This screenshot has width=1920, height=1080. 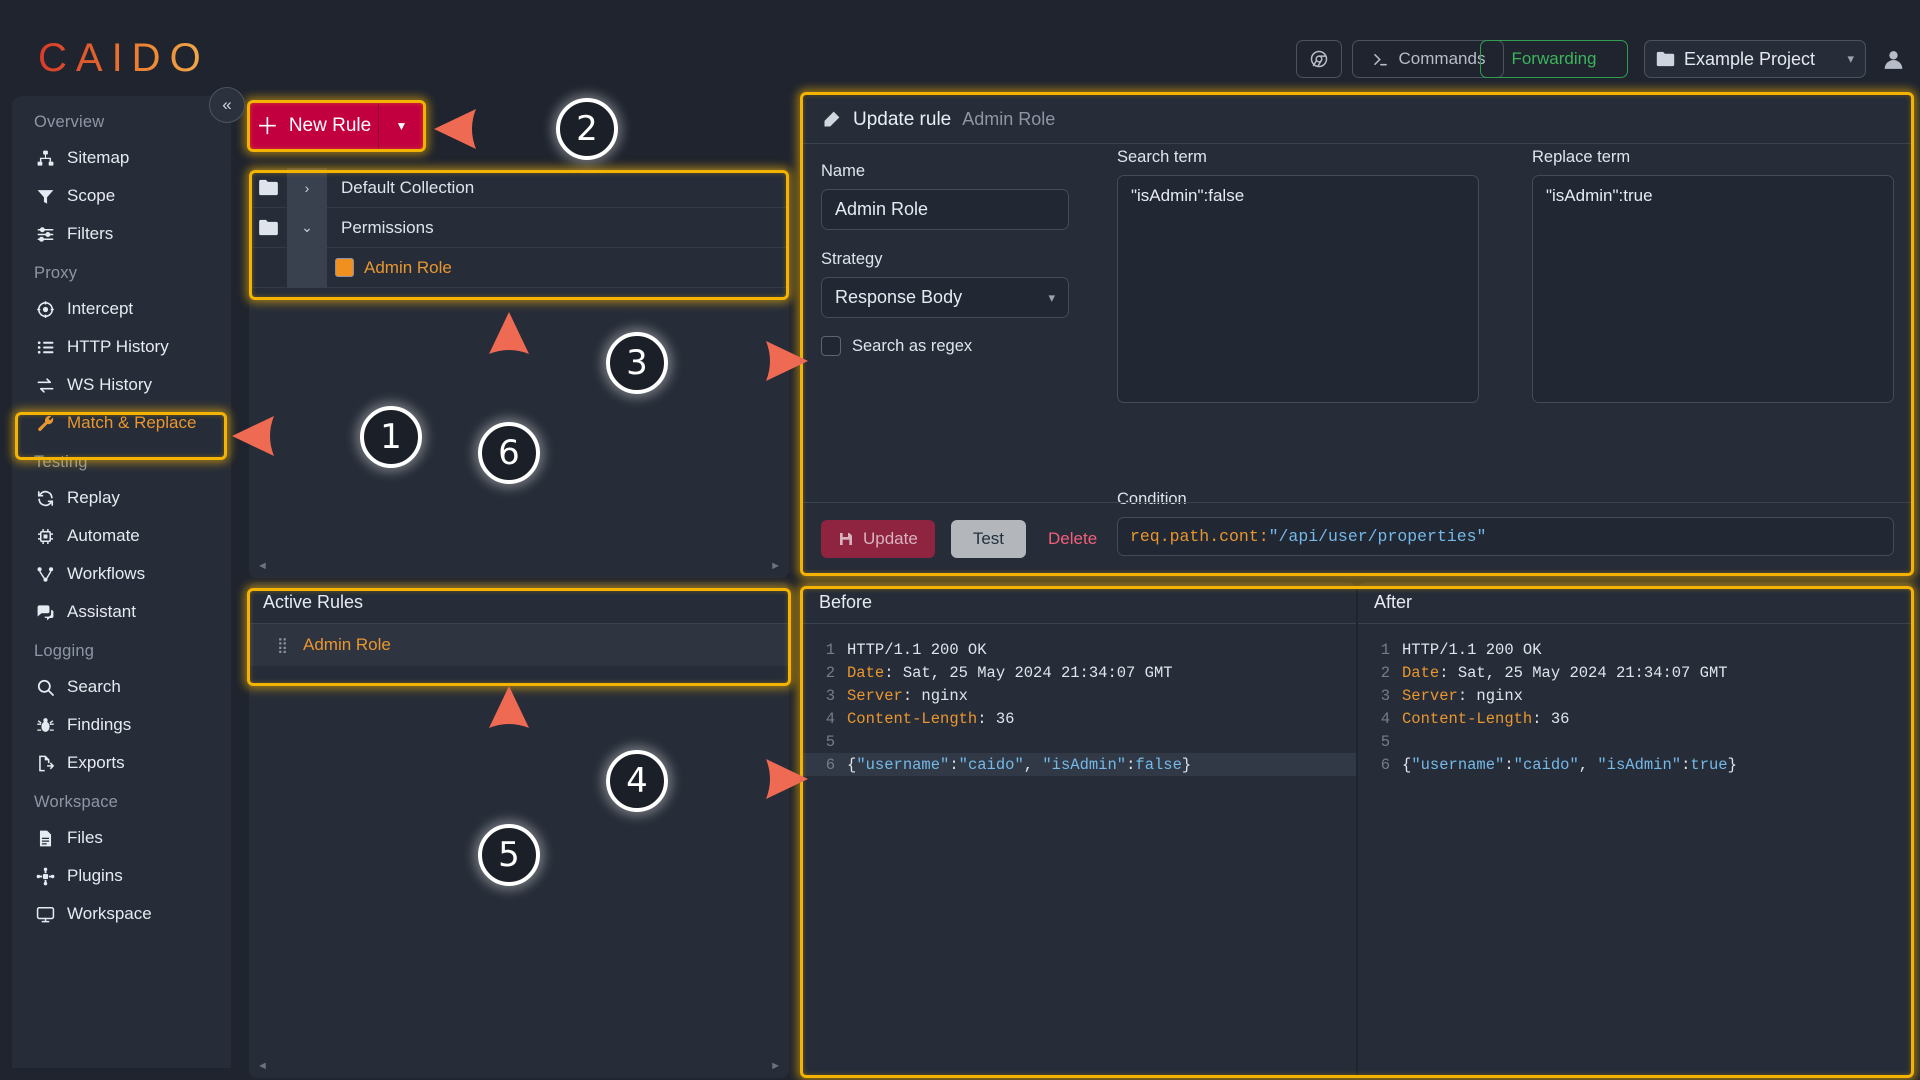 What do you see at coordinates (344, 267) in the screenshot?
I see `rule-color-swatch` at bounding box center [344, 267].